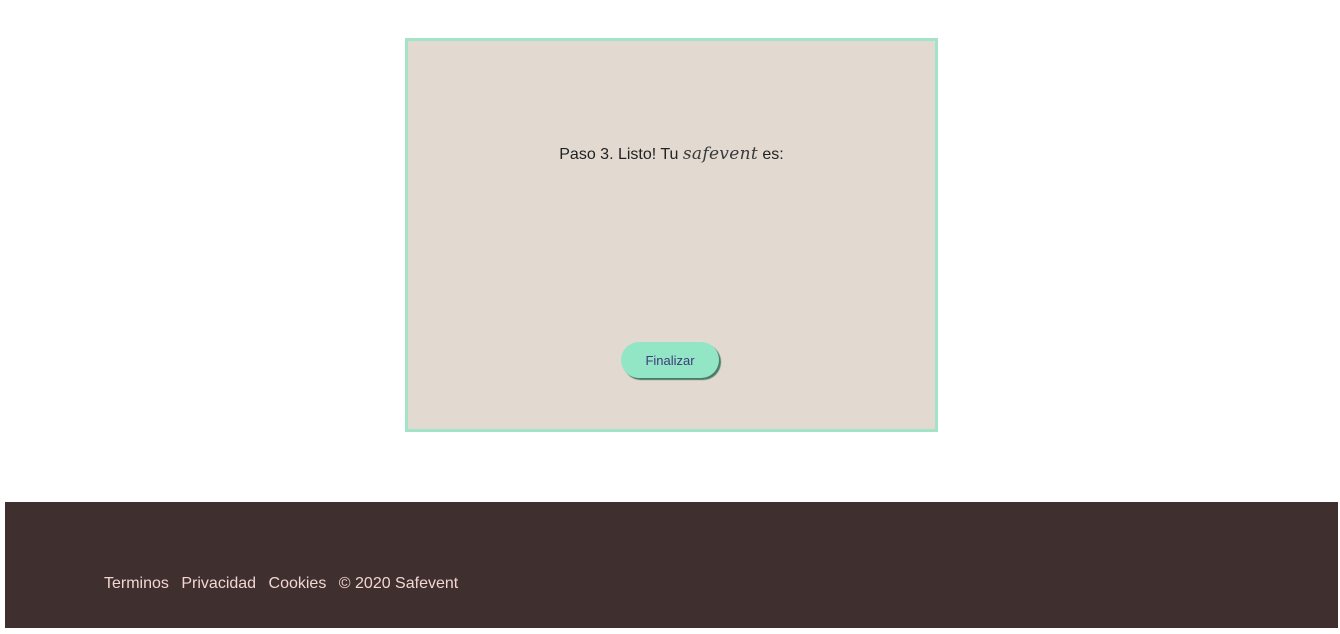 Image resolution: width=1340 pixels, height=634 pixels. I want to click on finish-button: Finalizar, so click(670, 360).